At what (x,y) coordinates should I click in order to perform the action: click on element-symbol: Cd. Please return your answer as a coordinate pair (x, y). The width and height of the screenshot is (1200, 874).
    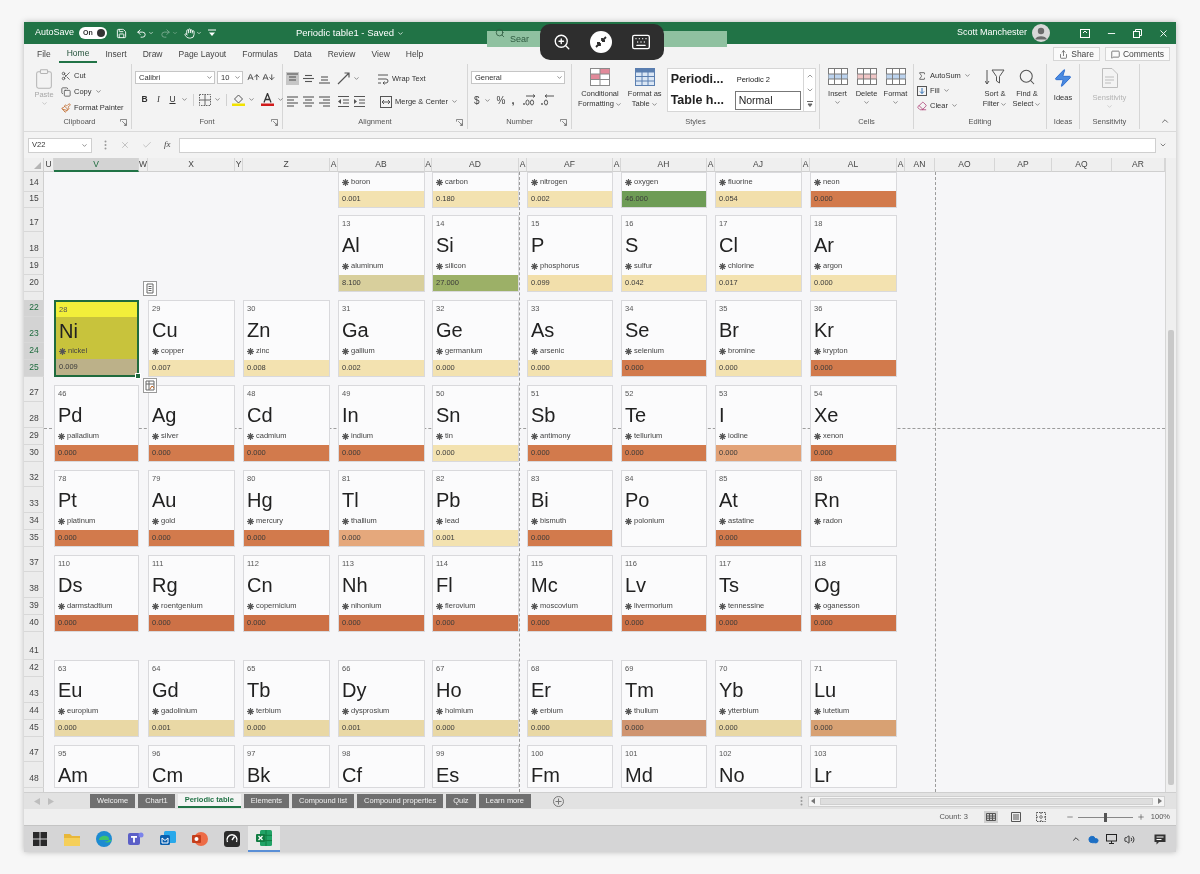
    Looking at the image, I should click on (260, 414).